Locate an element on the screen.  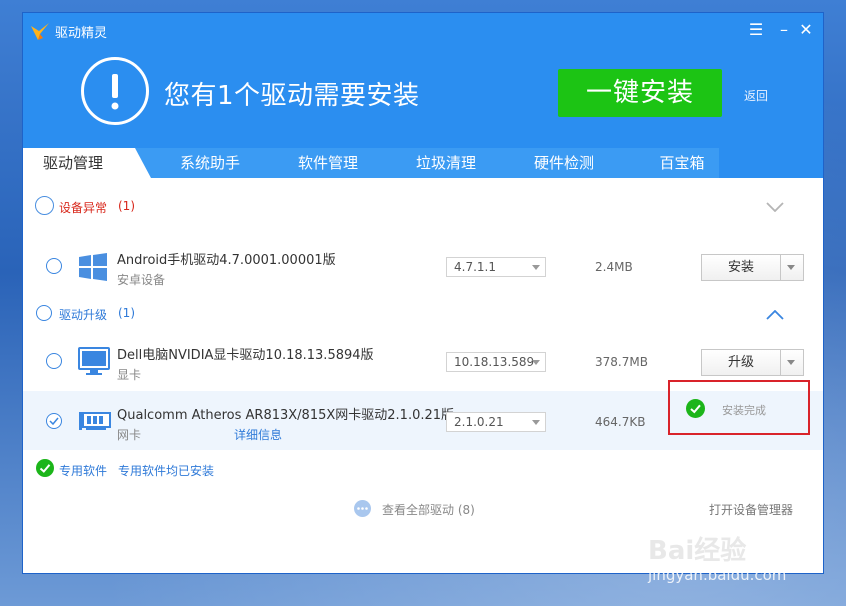
version-select: 10.18.13.589 is located at coordinates (496, 362).